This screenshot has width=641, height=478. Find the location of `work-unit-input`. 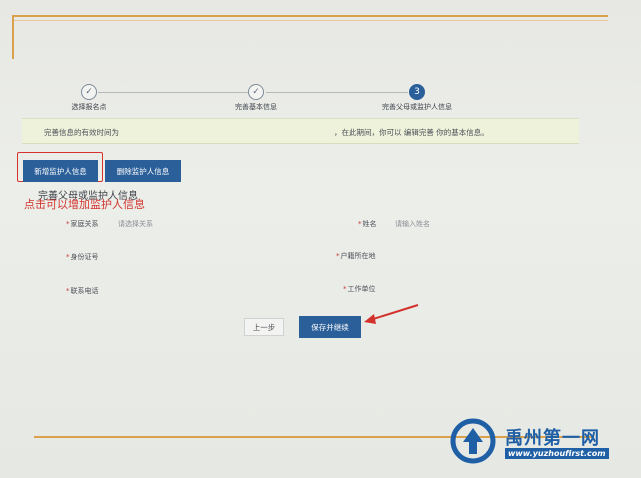

work-unit-input is located at coordinates (470, 288).